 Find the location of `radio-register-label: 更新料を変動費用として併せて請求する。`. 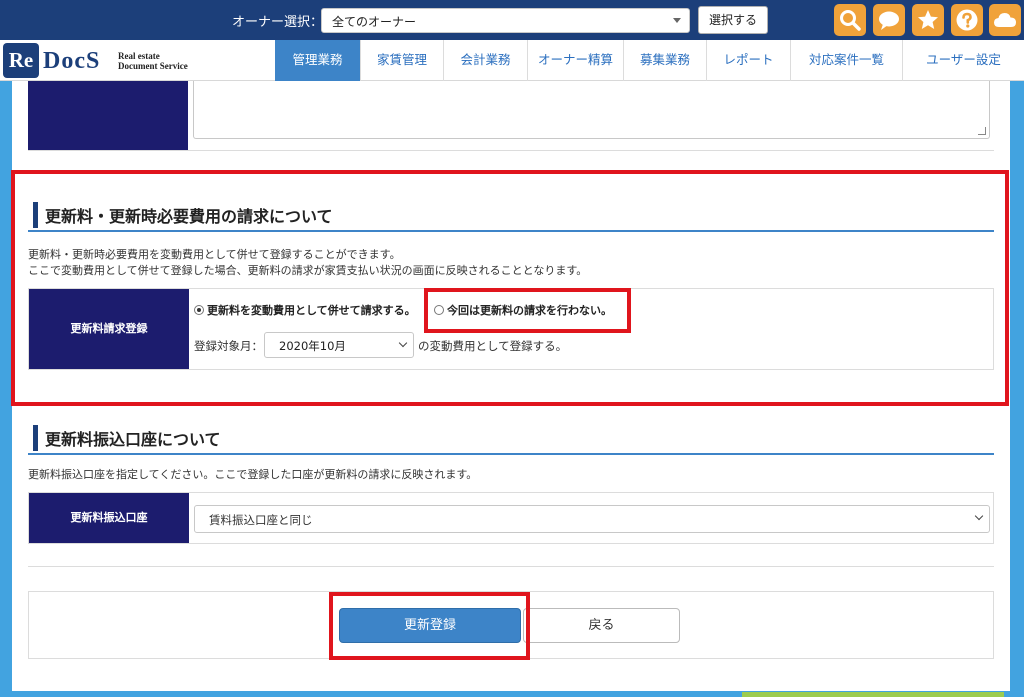

radio-register-label: 更新料を変動費用として併せて請求する。 is located at coordinates (311, 310).